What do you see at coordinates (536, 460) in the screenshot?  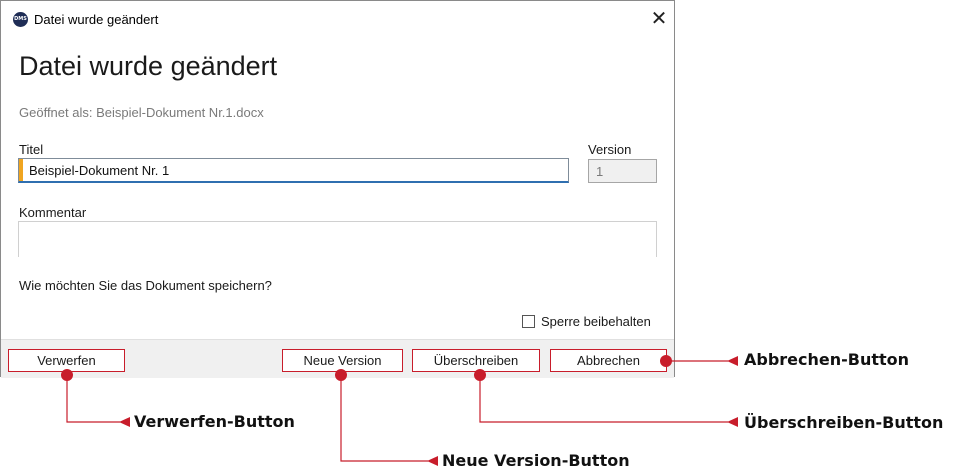 I see `callout-new-version-button: Neue Version-Button` at bounding box center [536, 460].